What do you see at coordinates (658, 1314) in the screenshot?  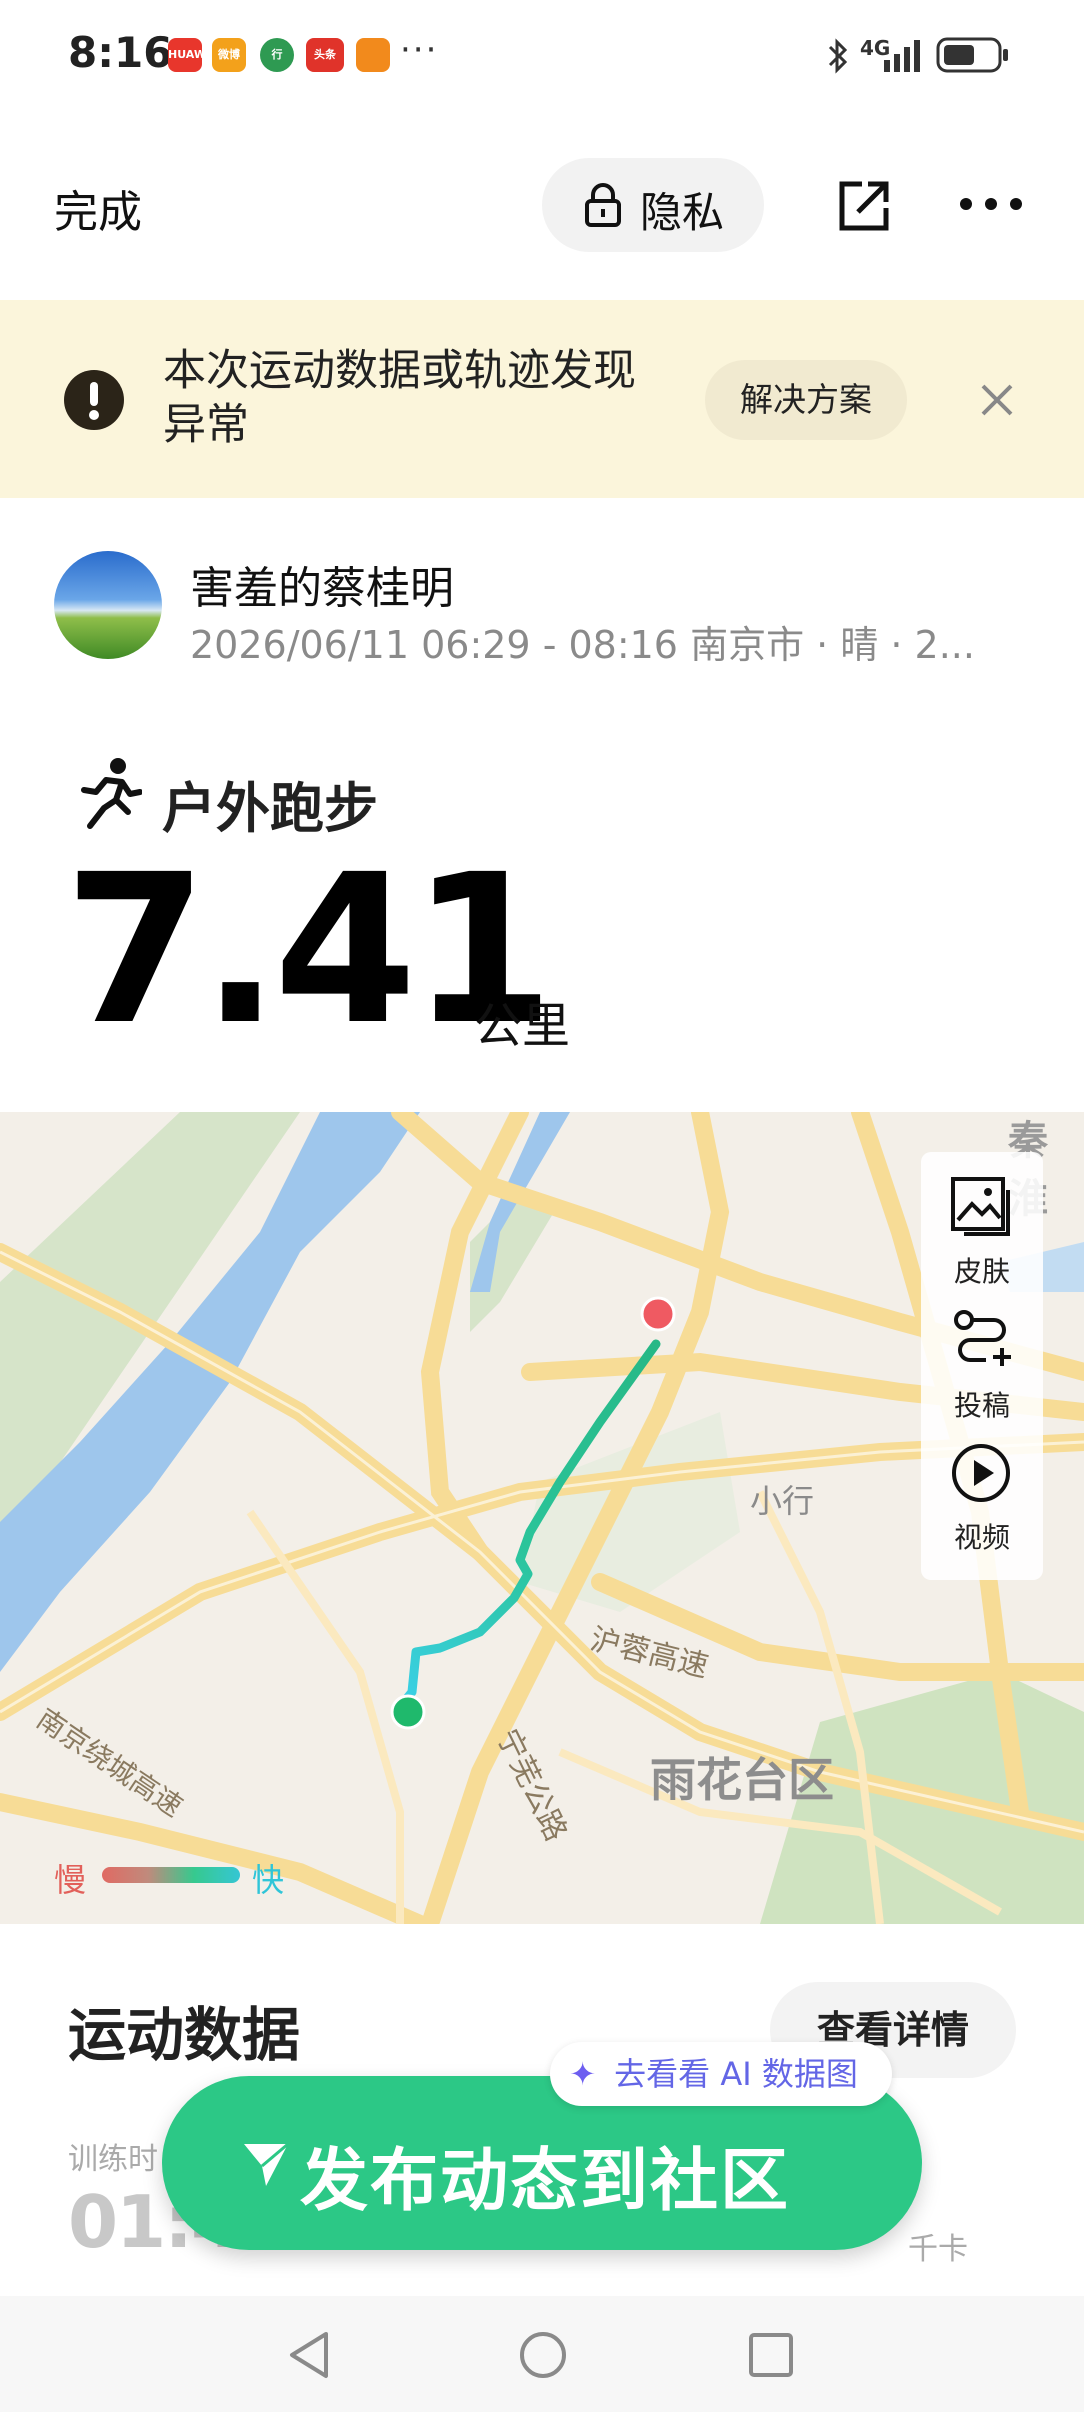 I see `route-end-marker` at bounding box center [658, 1314].